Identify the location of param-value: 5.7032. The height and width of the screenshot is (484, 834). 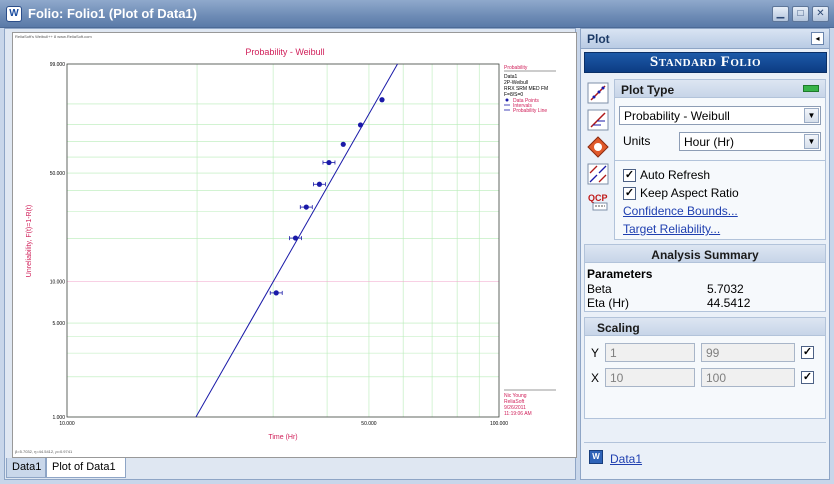
(725, 289).